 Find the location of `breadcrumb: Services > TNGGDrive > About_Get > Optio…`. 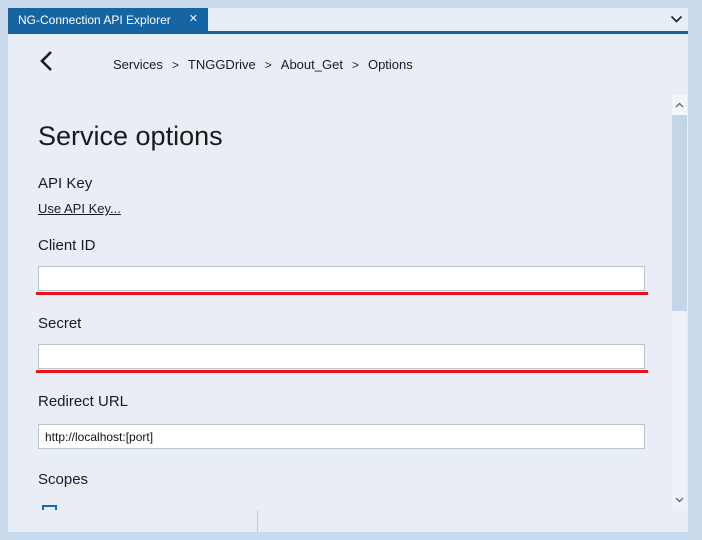

breadcrumb: Services > TNGGDrive > About_Get > Optio… is located at coordinates (263, 64).